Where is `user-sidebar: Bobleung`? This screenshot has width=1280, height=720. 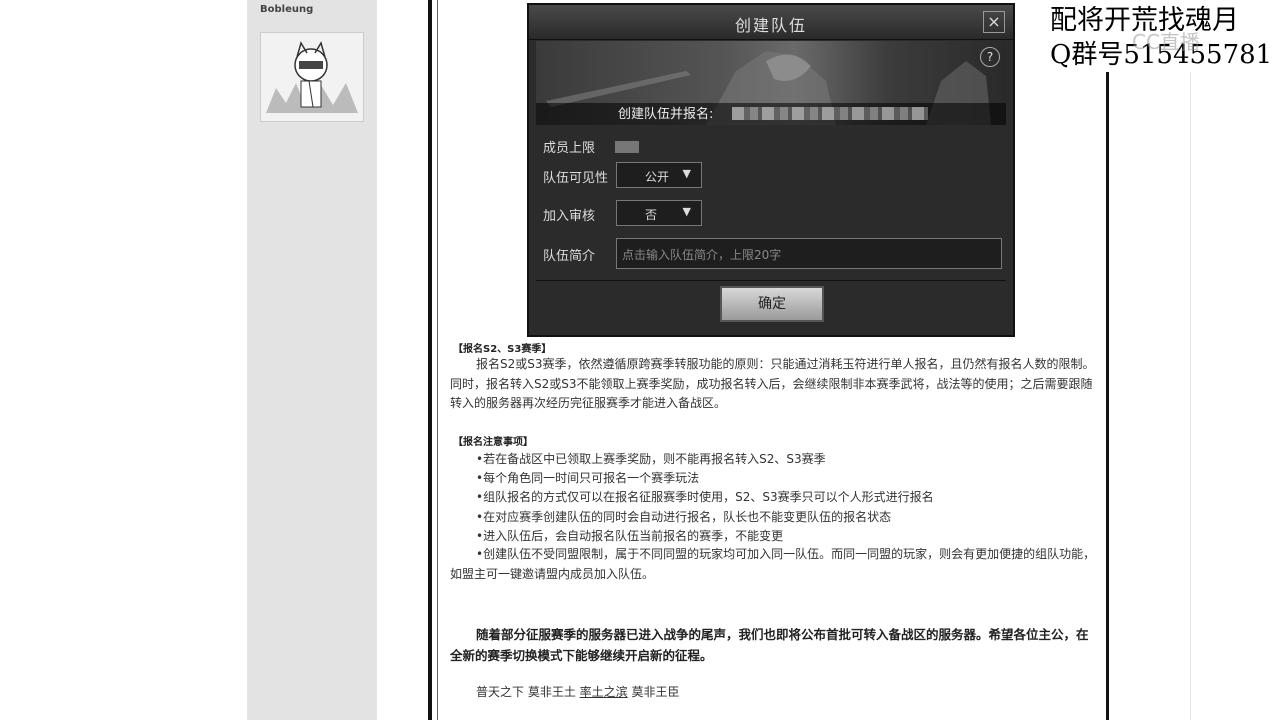 user-sidebar: Bobleung is located at coordinates (312, 360).